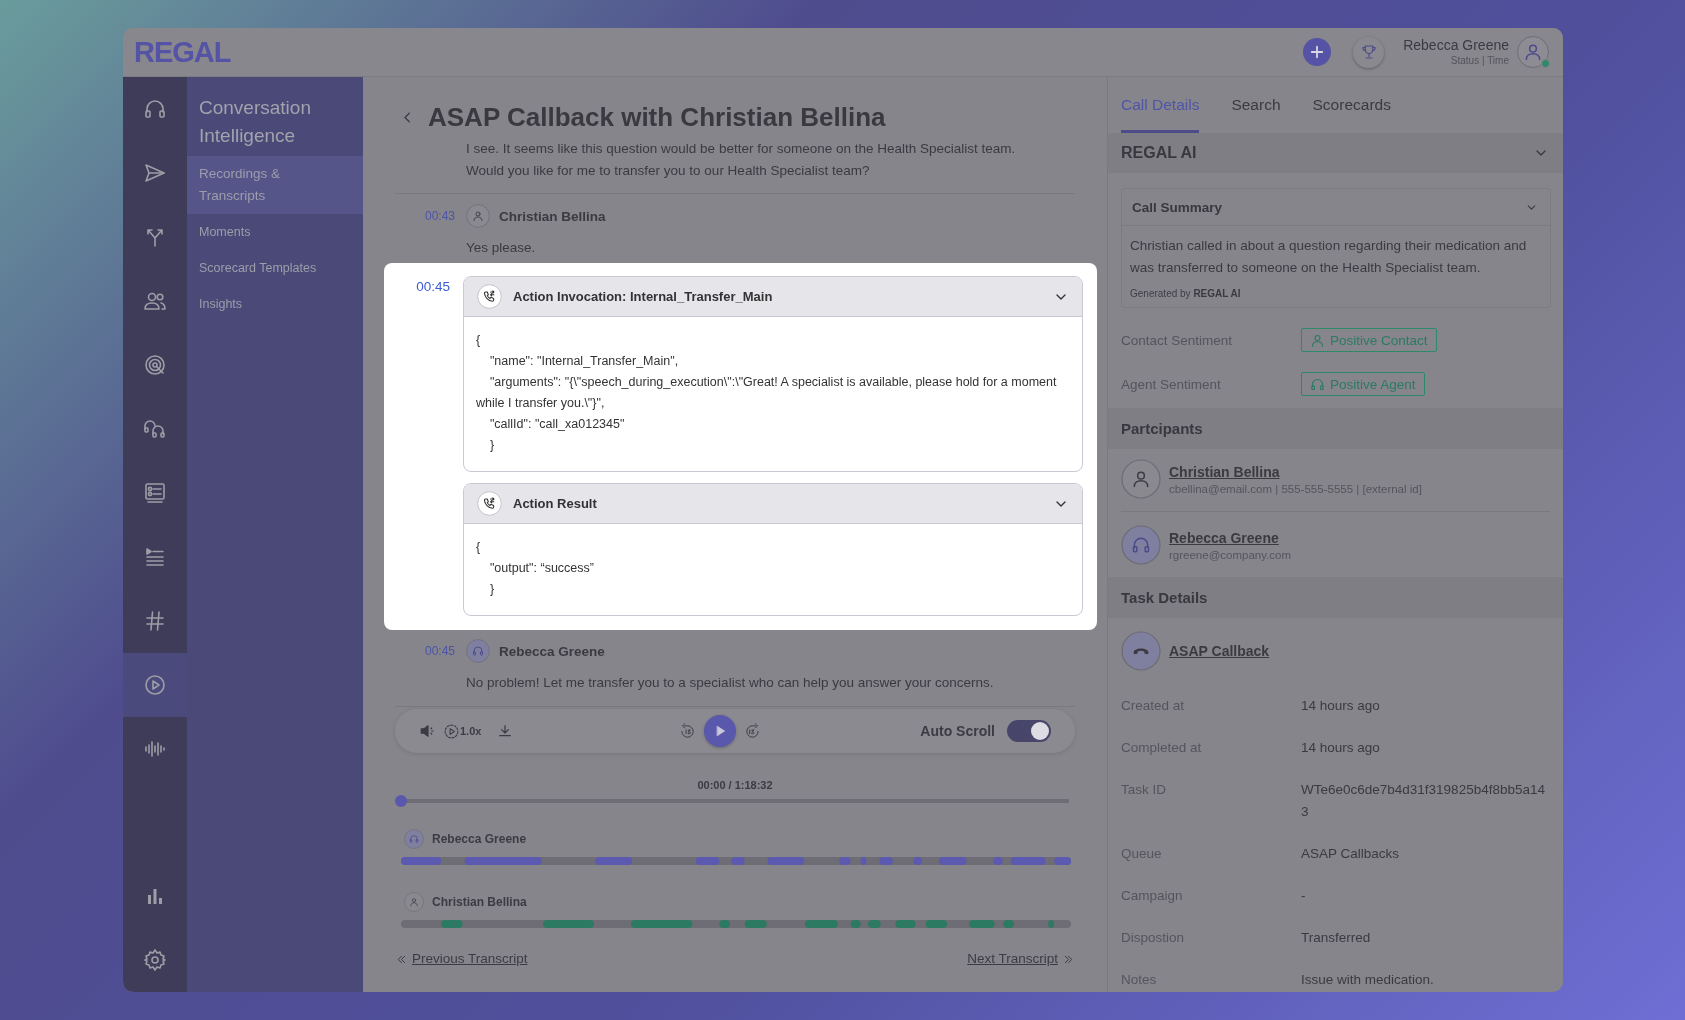  I want to click on next-link: Next Transcript, so click(1021, 959).